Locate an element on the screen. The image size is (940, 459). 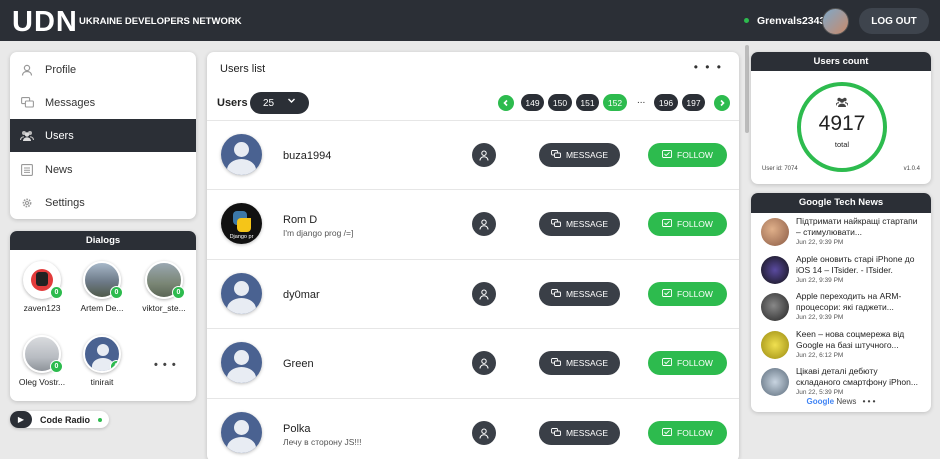
sidebar-item-messages: Messages is located at coordinates (103, 102).